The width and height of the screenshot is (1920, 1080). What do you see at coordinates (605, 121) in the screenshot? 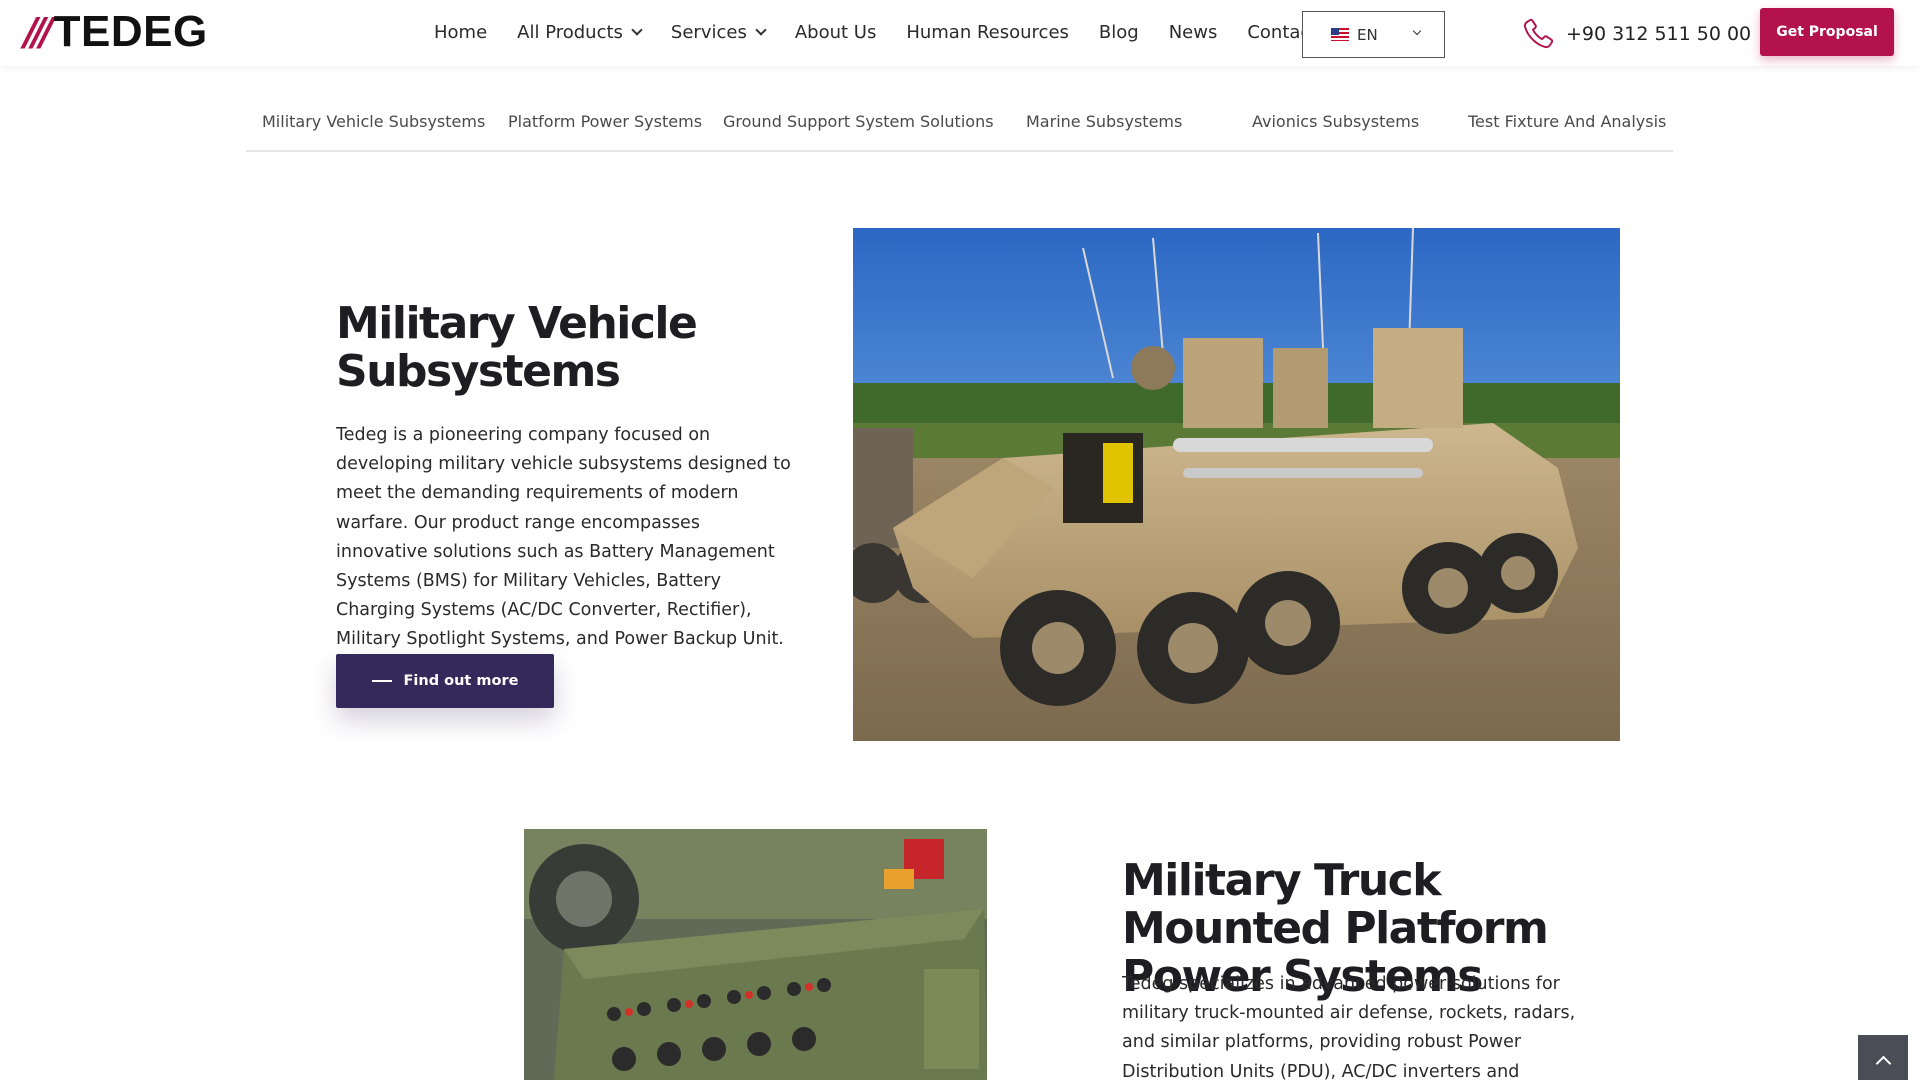
I see `tab-platform-power-systems: Platform Power Systems` at bounding box center [605, 121].